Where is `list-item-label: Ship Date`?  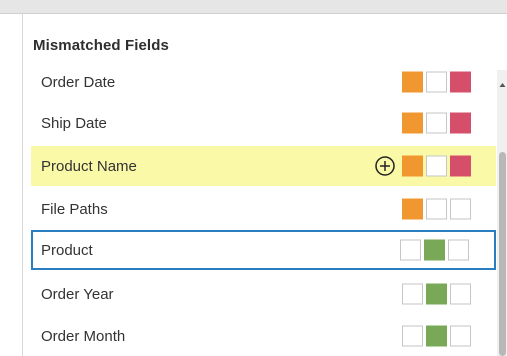
list-item-label: Ship Date is located at coordinates (74, 123).